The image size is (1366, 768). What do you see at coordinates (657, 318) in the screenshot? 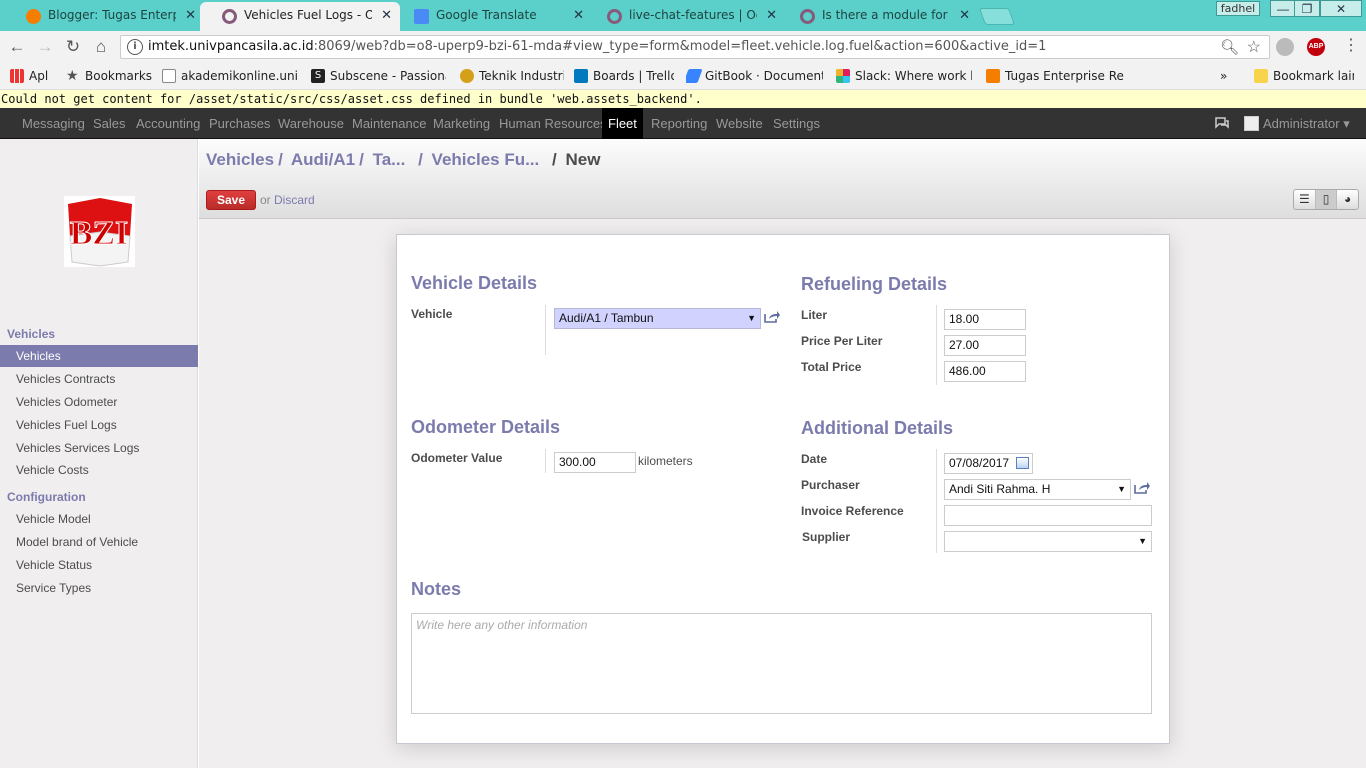
I see `vehicle-select: Audi/A1 / Tambun ▼` at bounding box center [657, 318].